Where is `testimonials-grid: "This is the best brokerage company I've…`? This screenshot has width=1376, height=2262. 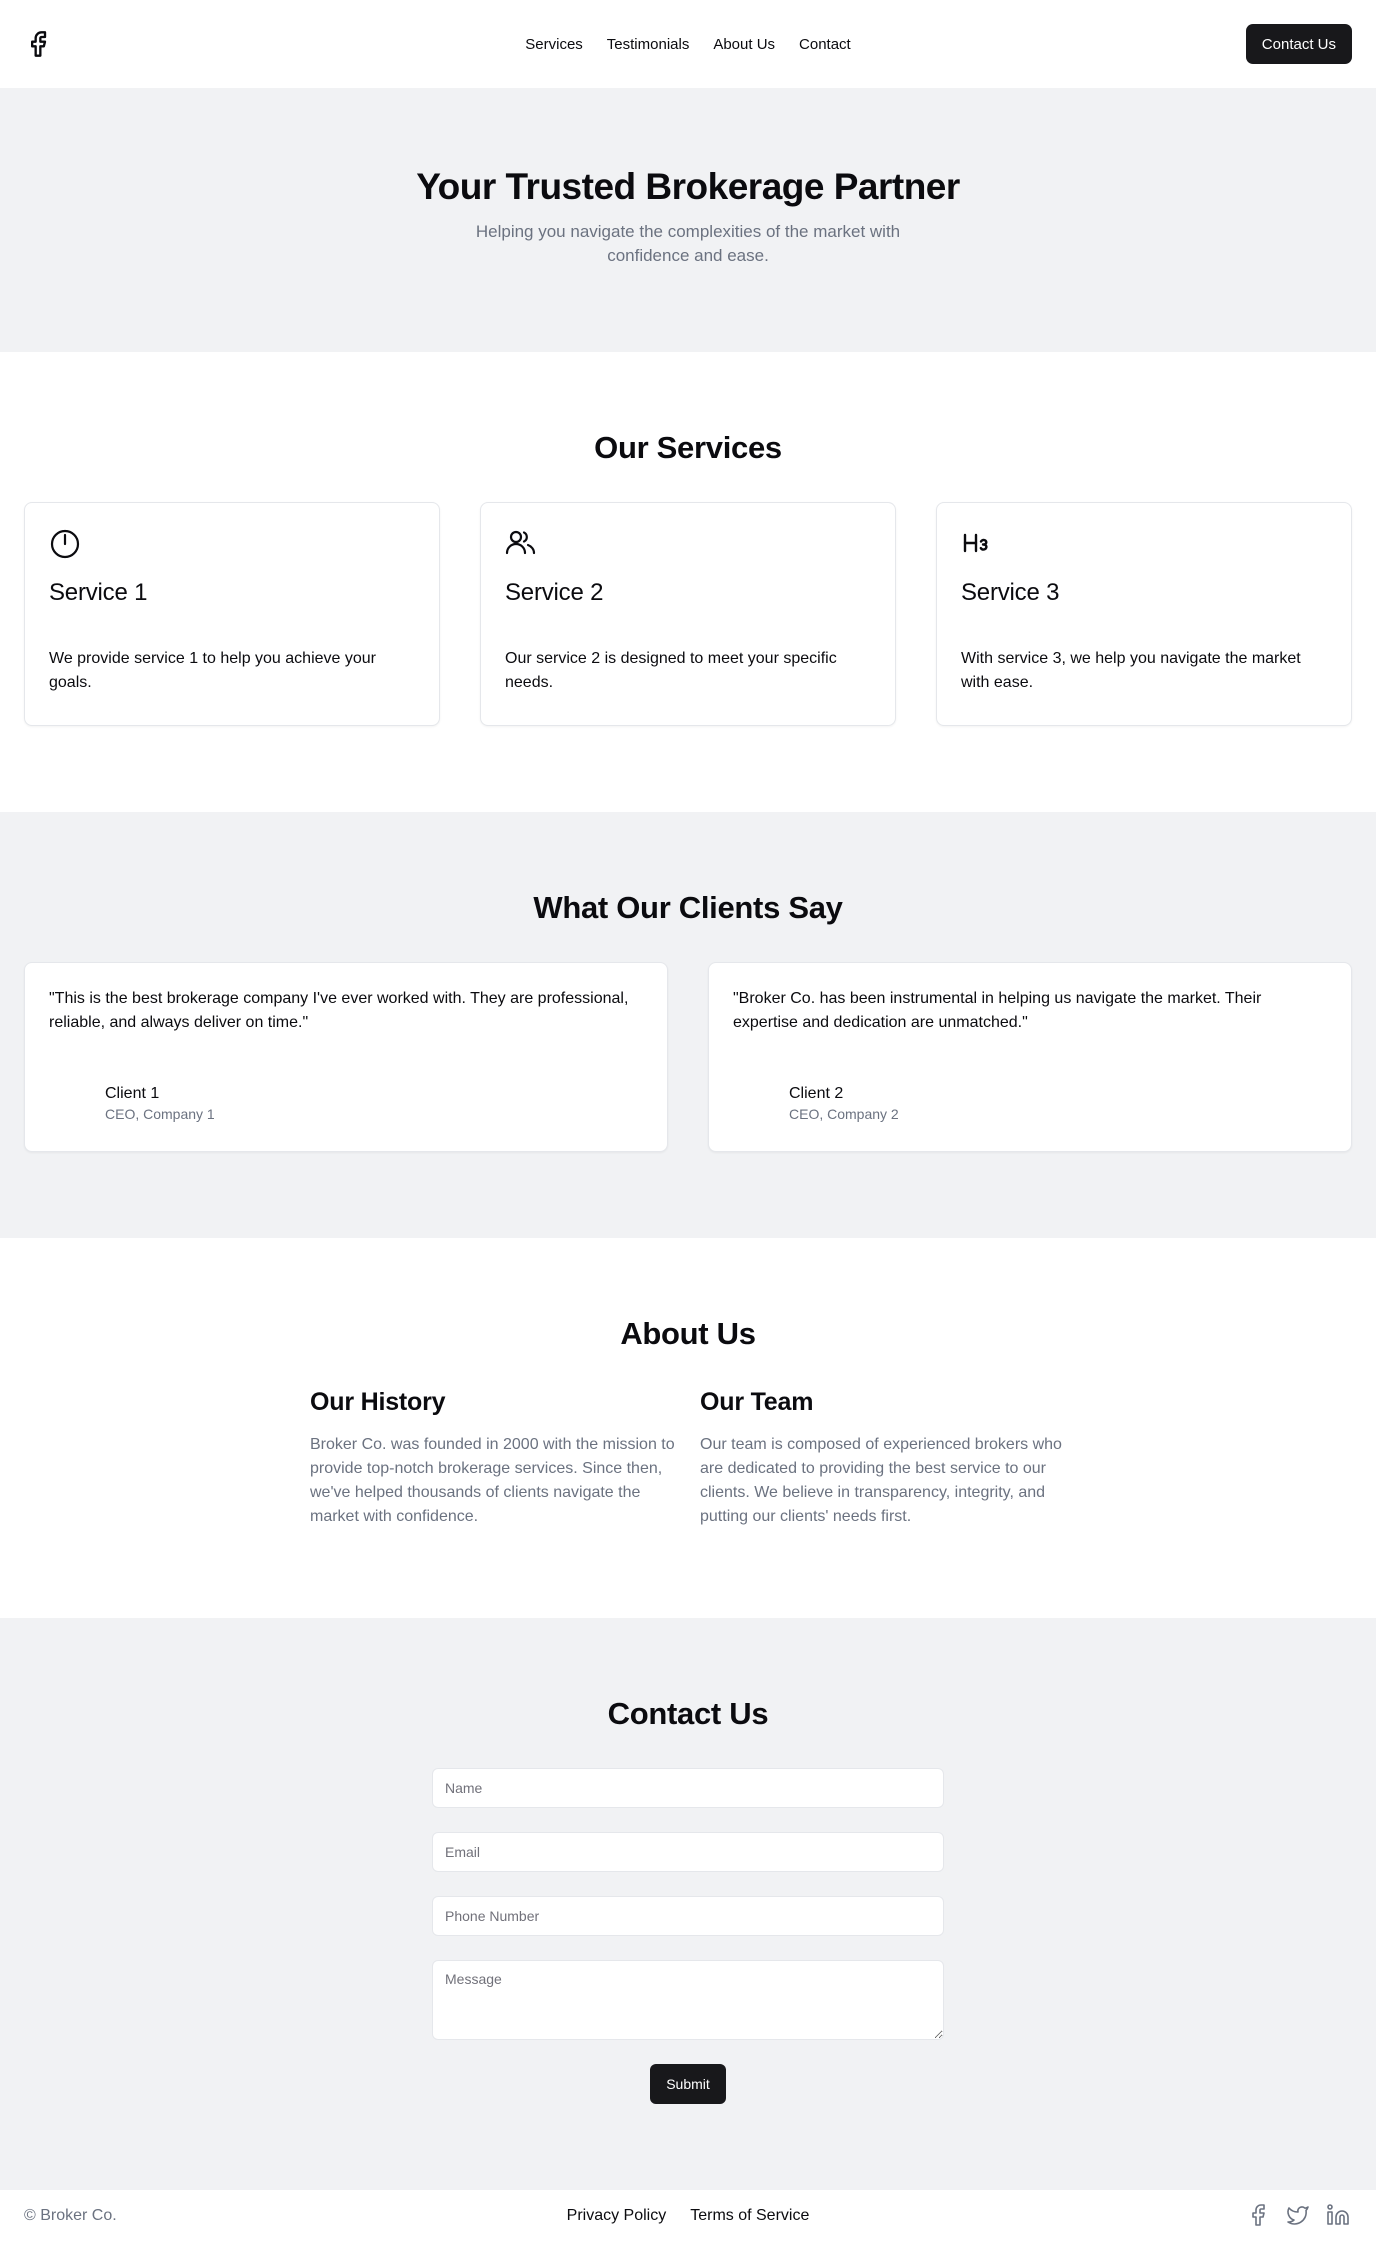 testimonials-grid: "This is the best brokerage company I've… is located at coordinates (688, 1057).